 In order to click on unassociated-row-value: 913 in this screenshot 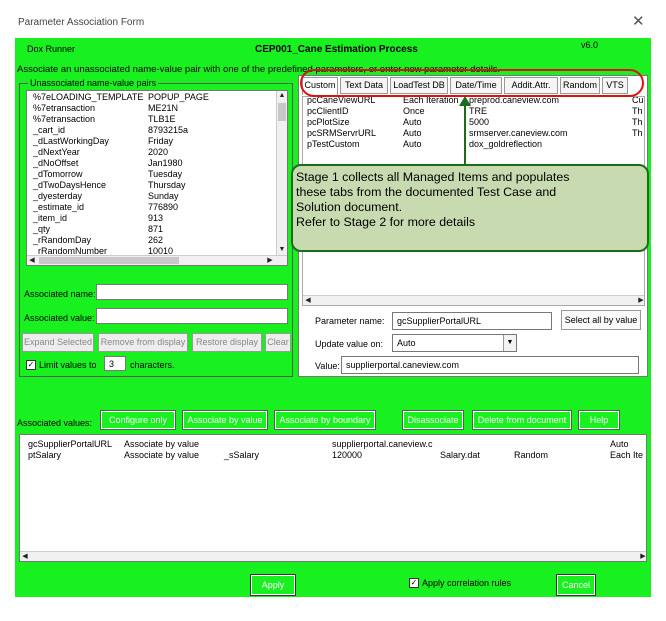, I will do `click(155, 218)`.